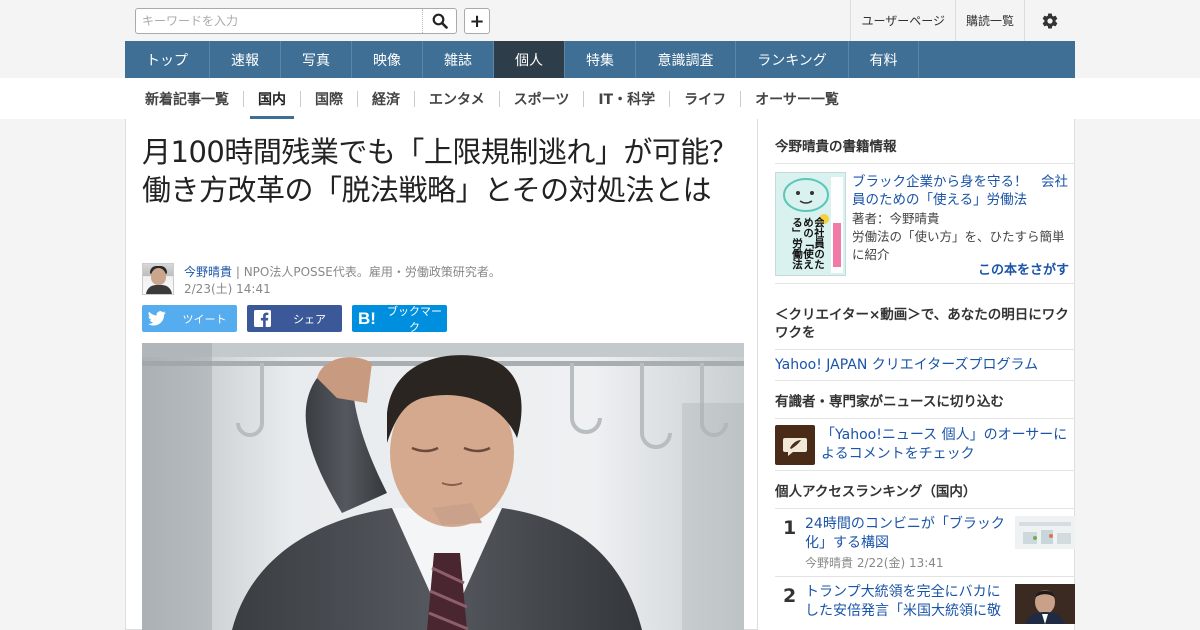 Image resolution: width=1200 pixels, height=630 pixels. Describe the element at coordinates (925, 365) in the screenshot. I see `creator-program-link: Yahoo! JAPAN クリエイターズプログラム` at that location.